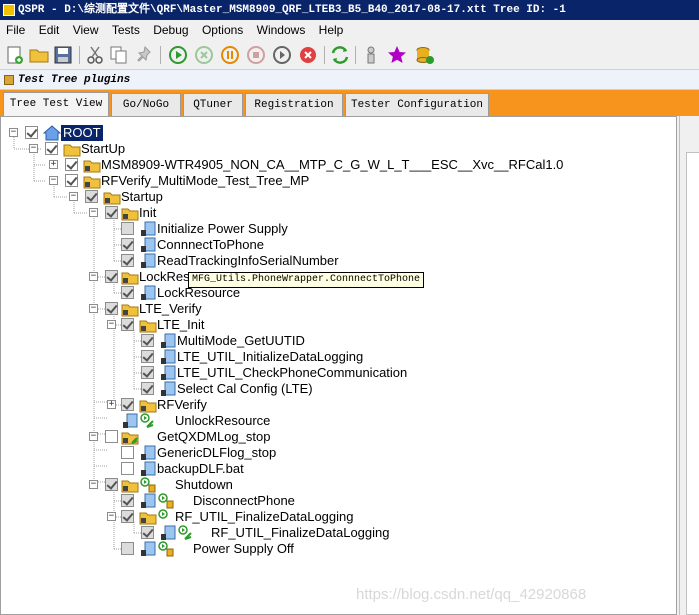 The image size is (699, 615). I want to click on home-icon, so click(52, 133).